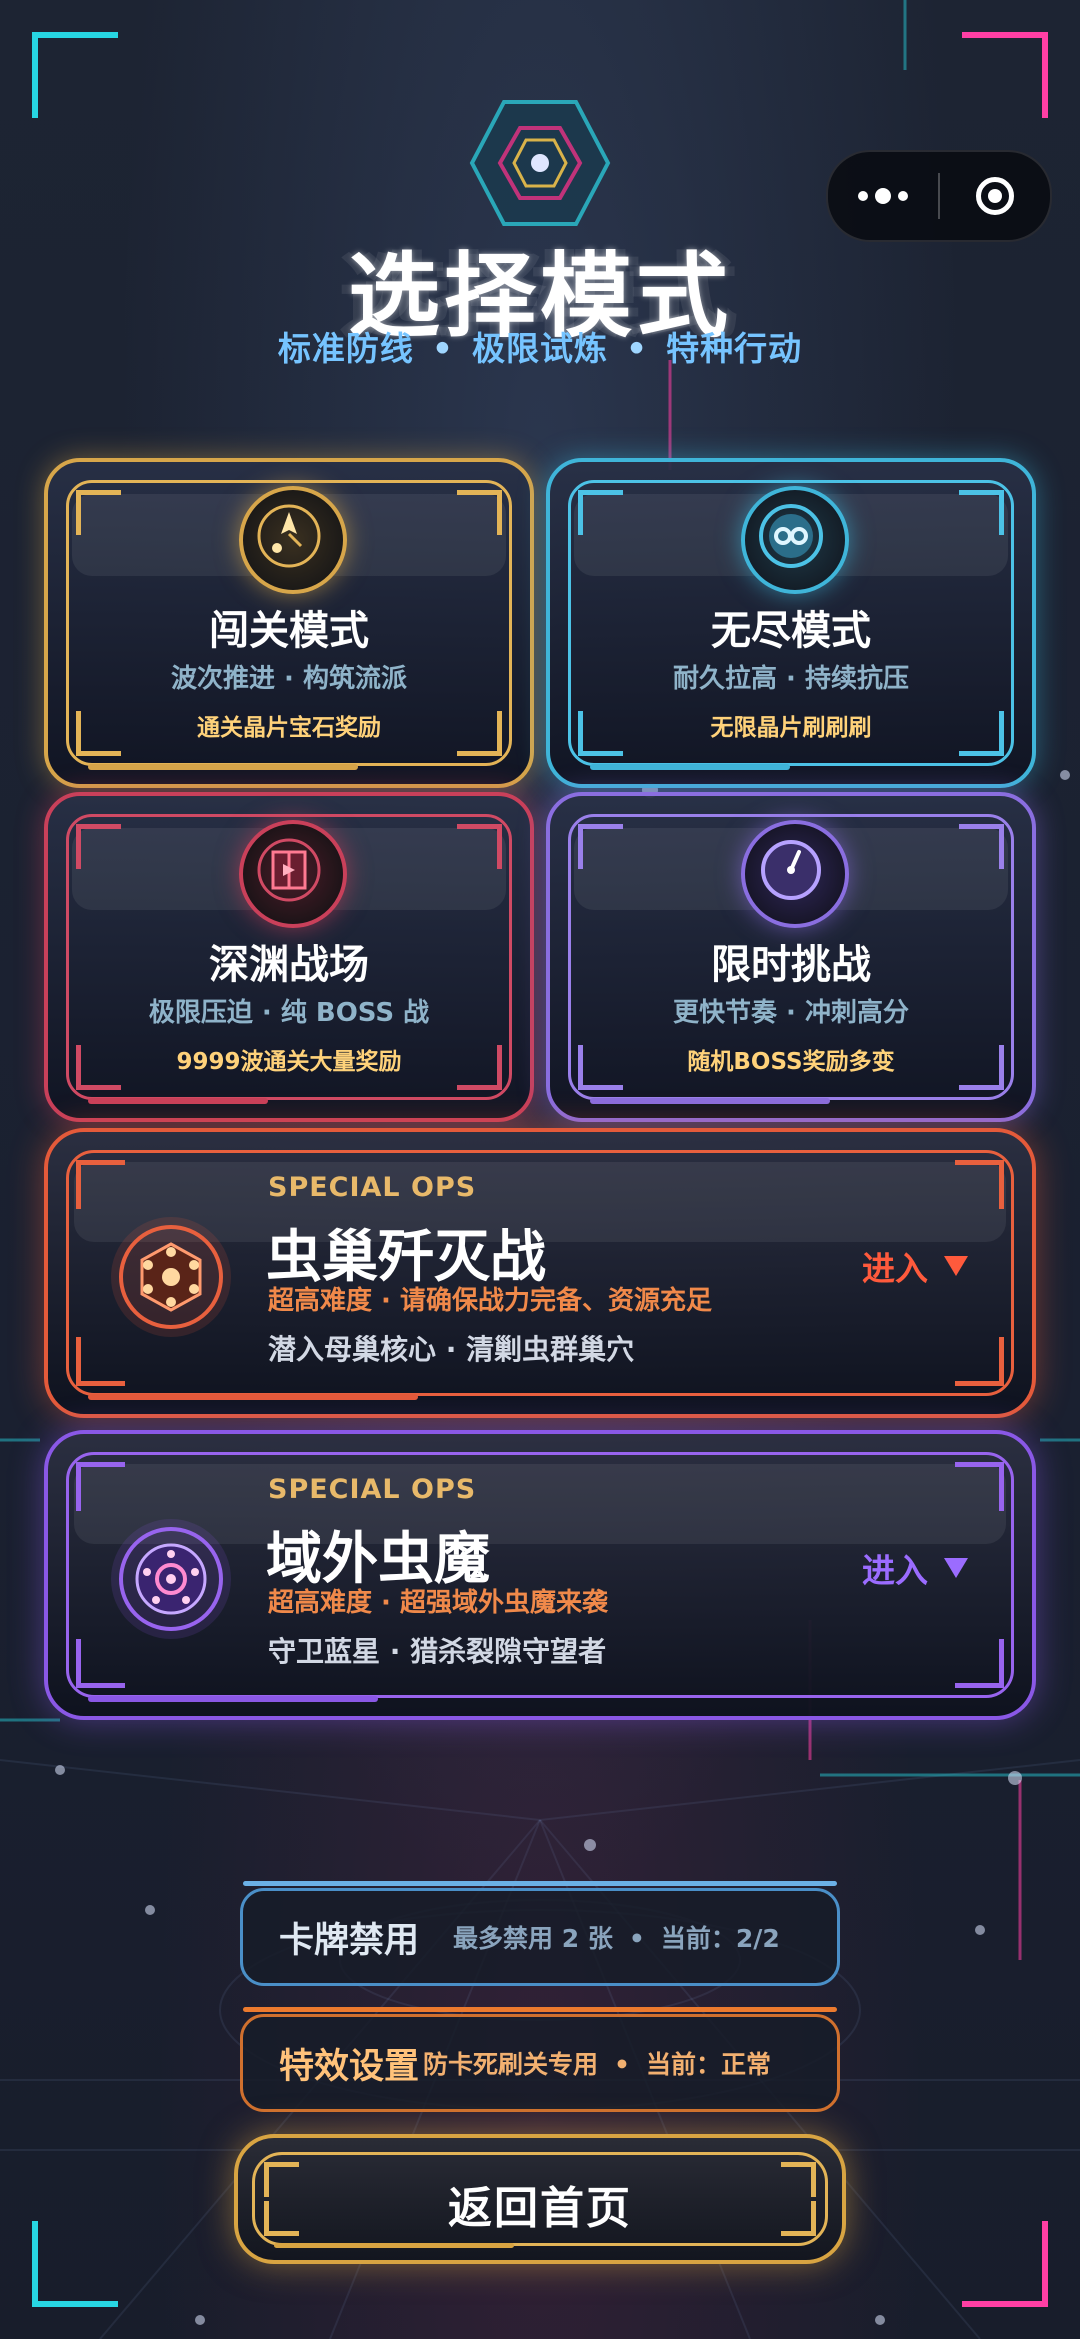 The image size is (1080, 2339). What do you see at coordinates (293, 540) in the screenshot?
I see `compass-icon` at bounding box center [293, 540].